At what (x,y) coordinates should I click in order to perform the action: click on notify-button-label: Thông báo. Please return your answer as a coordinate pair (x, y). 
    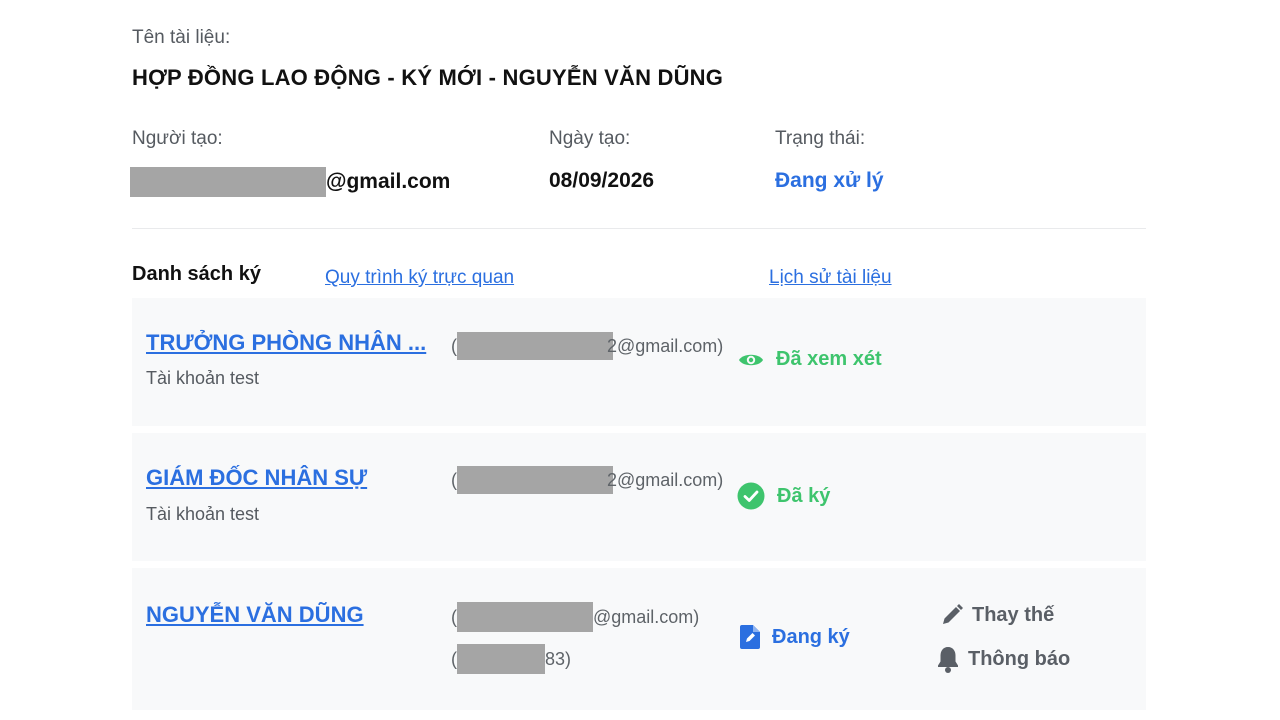
    Looking at the image, I should click on (1019, 658).